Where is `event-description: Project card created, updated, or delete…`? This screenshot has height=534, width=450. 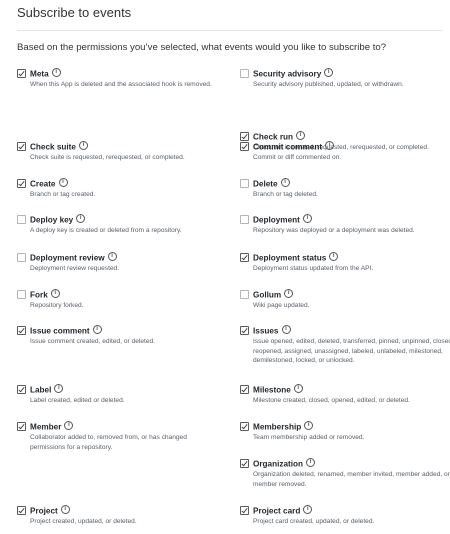 event-description: Project card created, updated, or delete… is located at coordinates (314, 521).